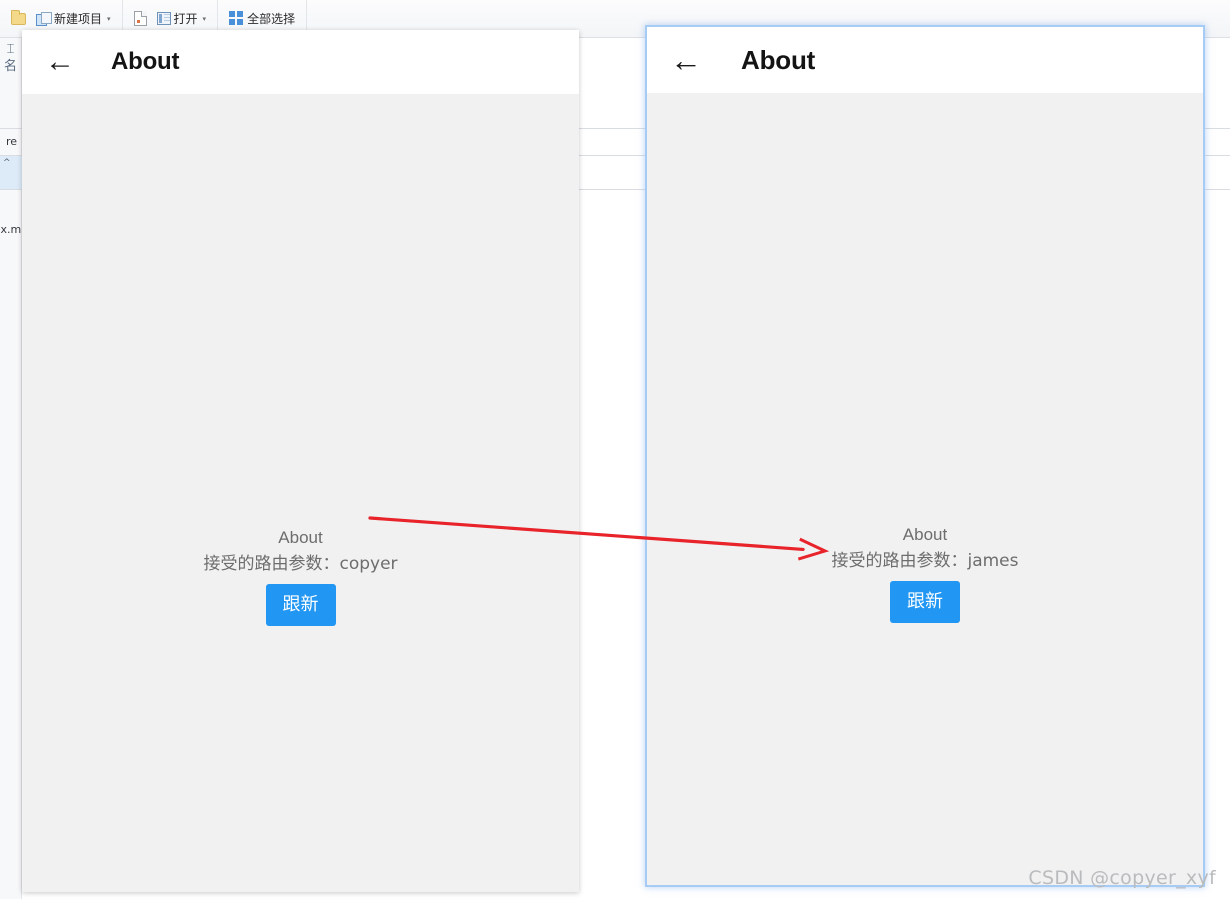 The height and width of the screenshot is (899, 1230). I want to click on route-params-line: 接受的路由参数：james, so click(925, 561).